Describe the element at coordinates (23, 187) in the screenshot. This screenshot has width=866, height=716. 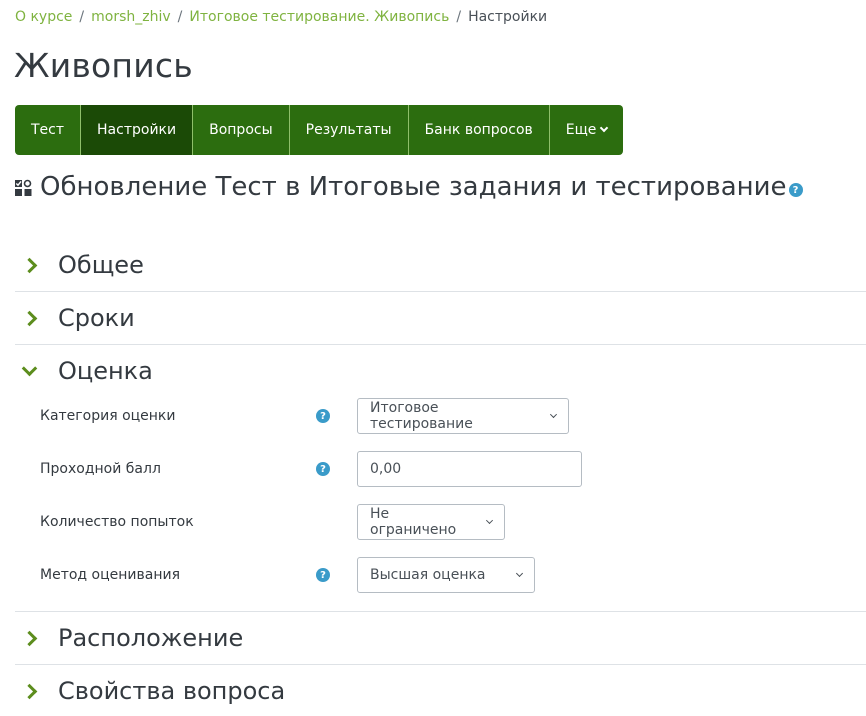
I see `quiz-module-icon` at that location.